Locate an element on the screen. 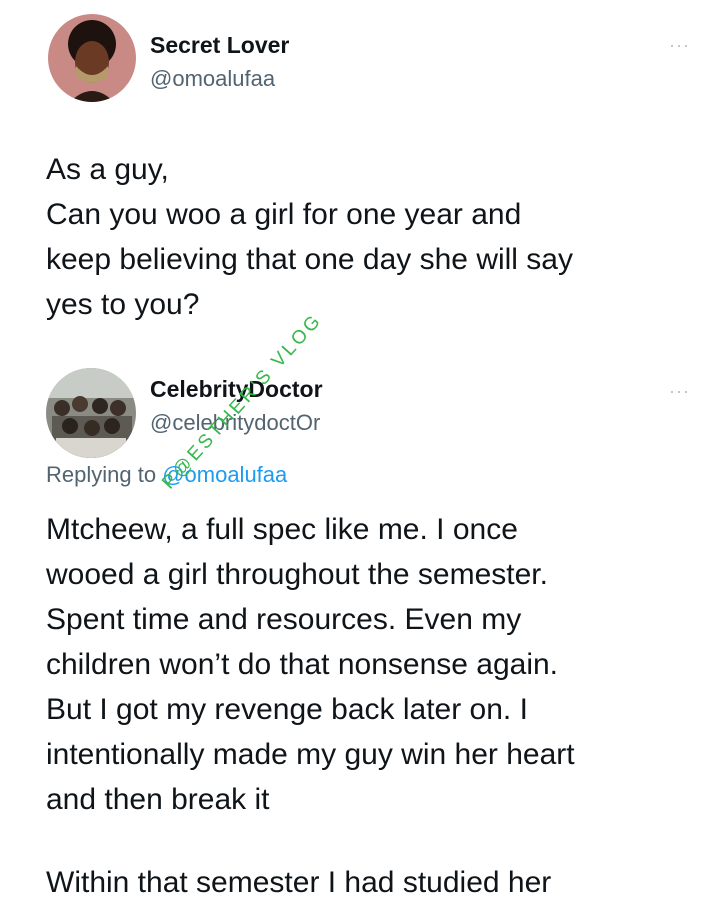 The image size is (720, 900). replying-to-label: Replying to is located at coordinates (104, 474).